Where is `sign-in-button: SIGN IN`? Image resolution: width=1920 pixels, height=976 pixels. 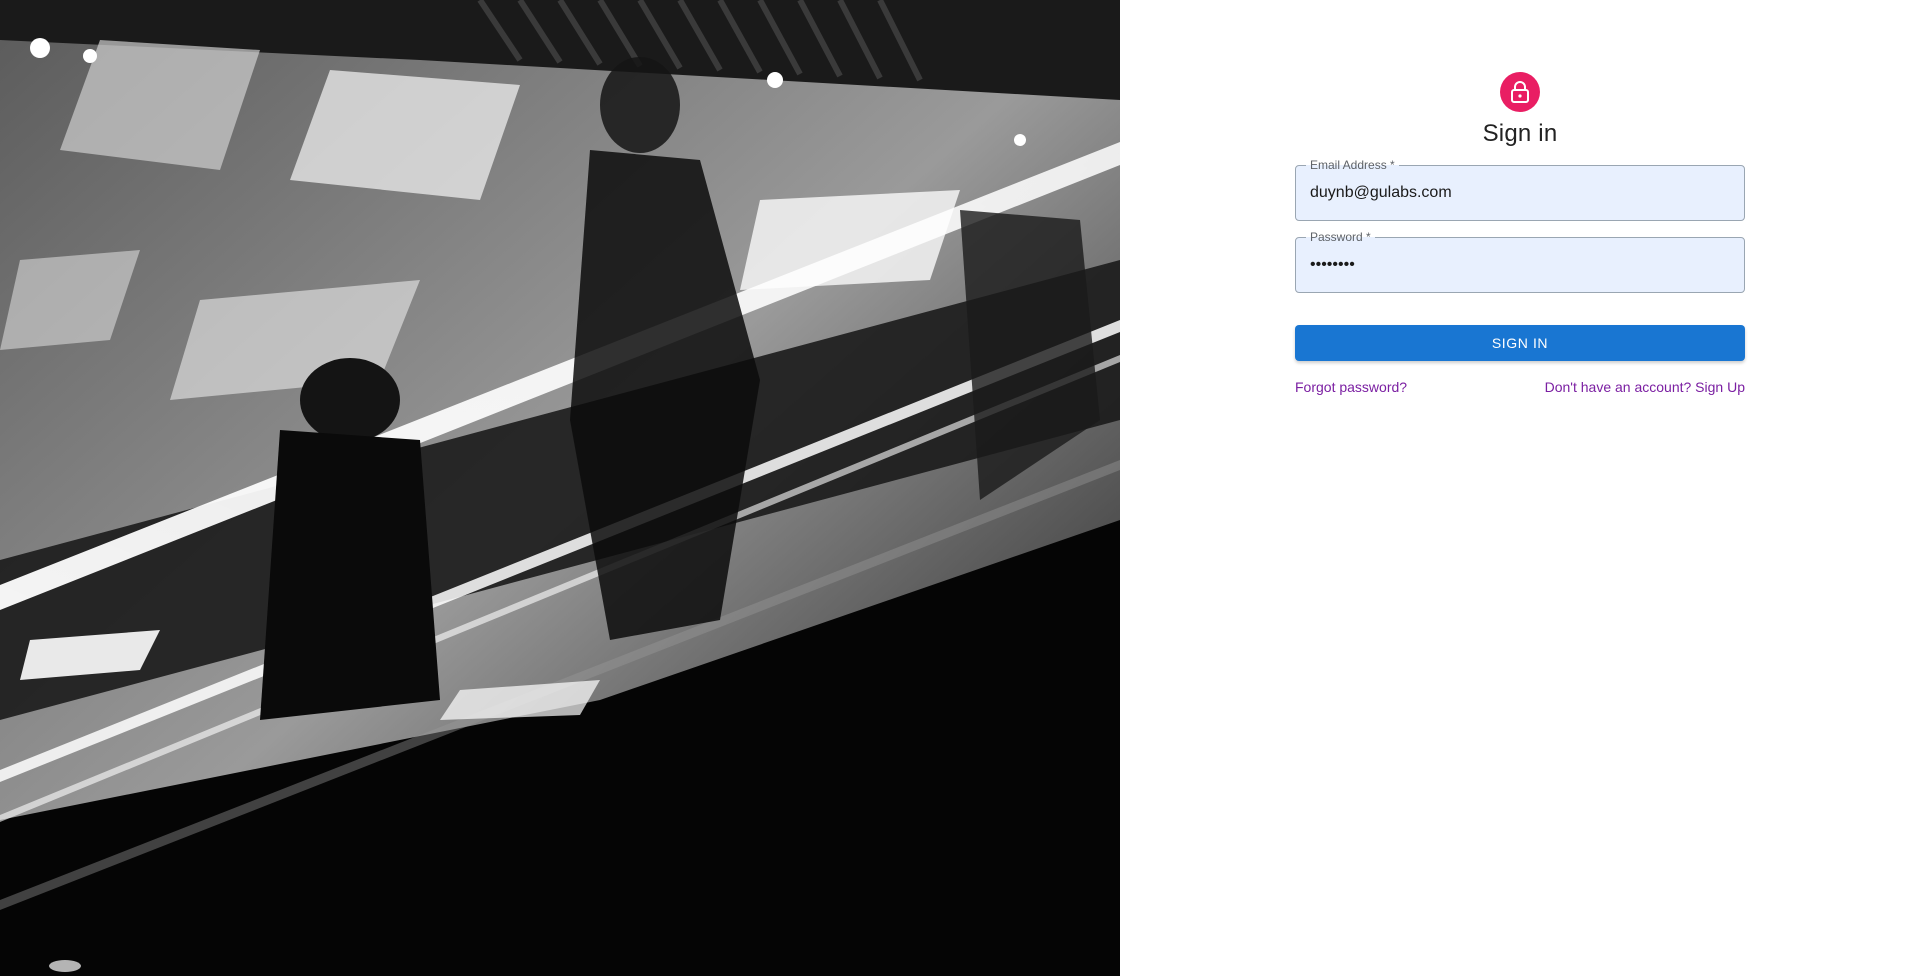
sign-in-button: SIGN IN is located at coordinates (1520, 343).